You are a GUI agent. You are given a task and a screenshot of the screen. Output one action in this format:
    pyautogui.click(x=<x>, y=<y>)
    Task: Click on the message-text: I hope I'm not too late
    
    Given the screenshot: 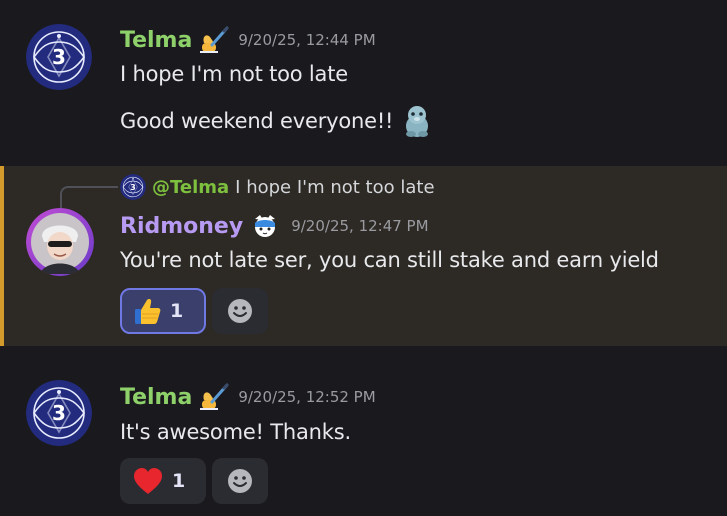 What is the action you would take?
    pyautogui.click(x=234, y=74)
    